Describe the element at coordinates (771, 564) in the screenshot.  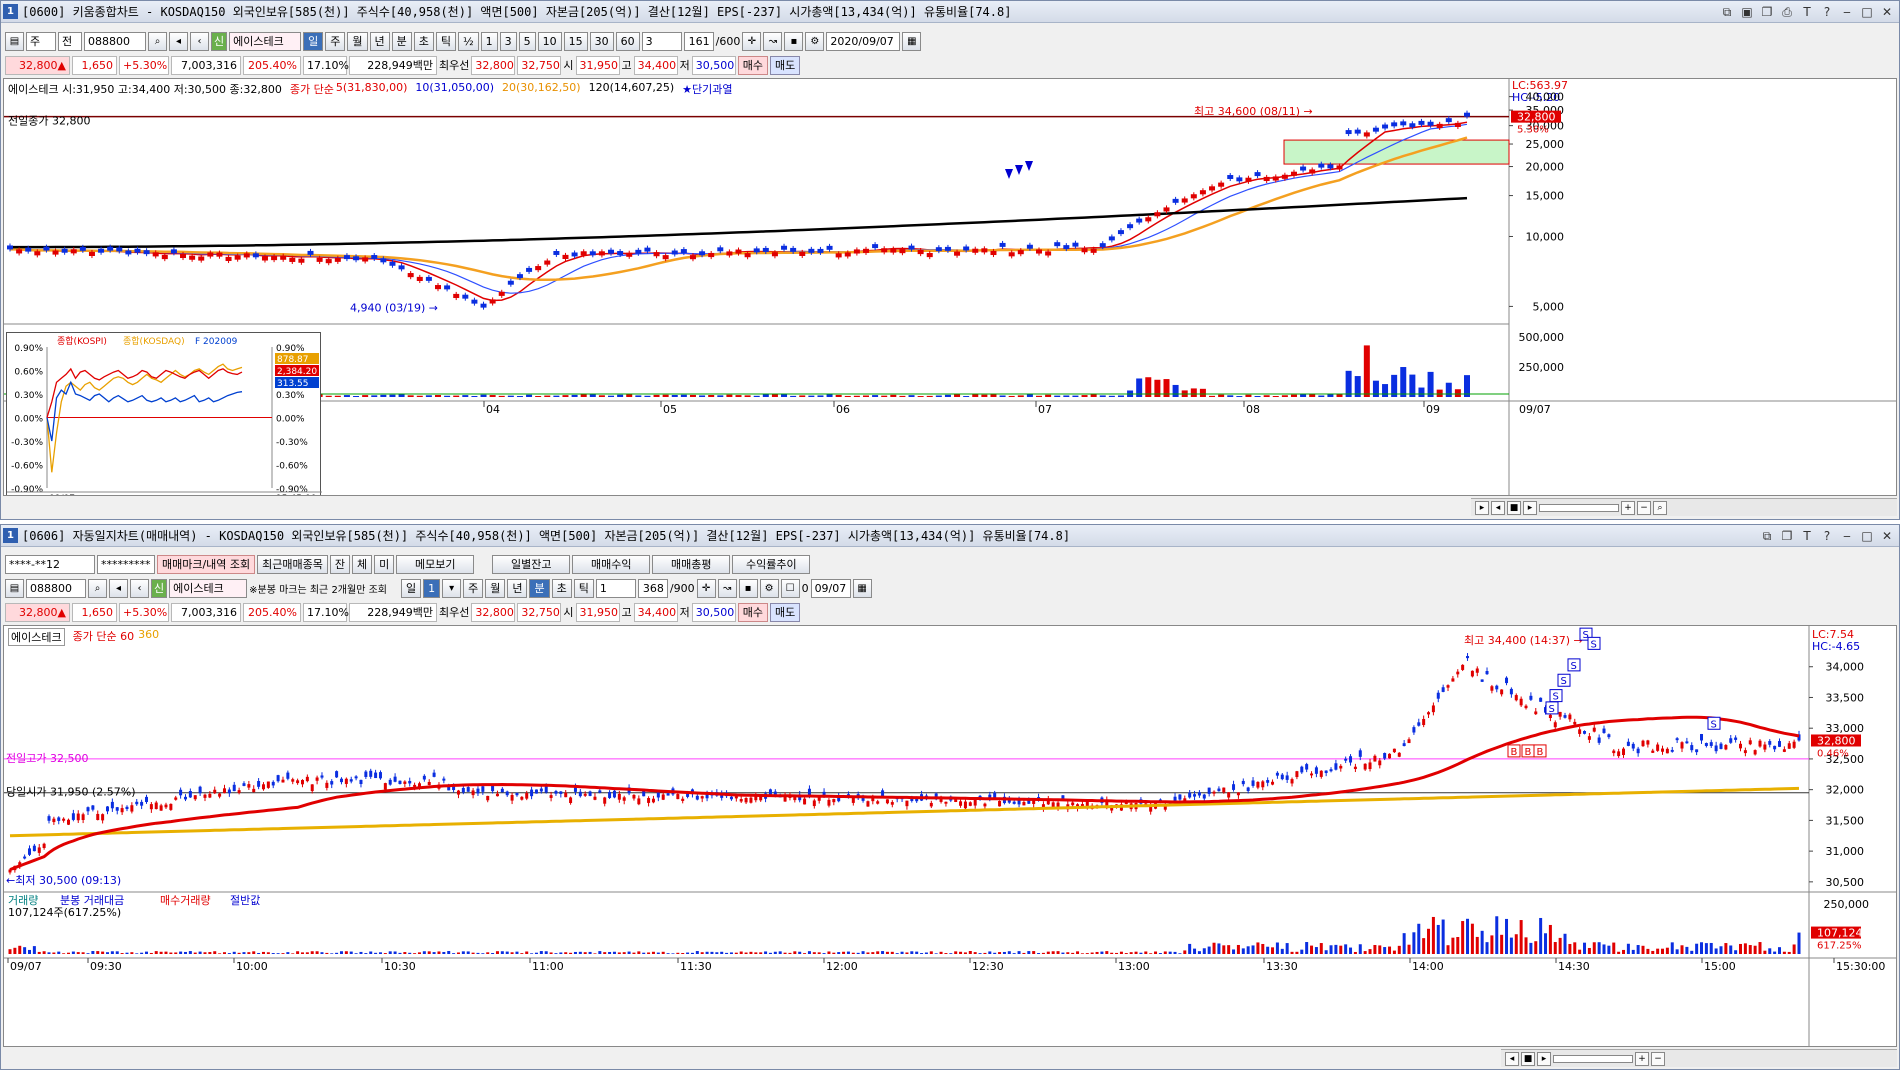
I see `return-trend-button: 수익률추이` at that location.